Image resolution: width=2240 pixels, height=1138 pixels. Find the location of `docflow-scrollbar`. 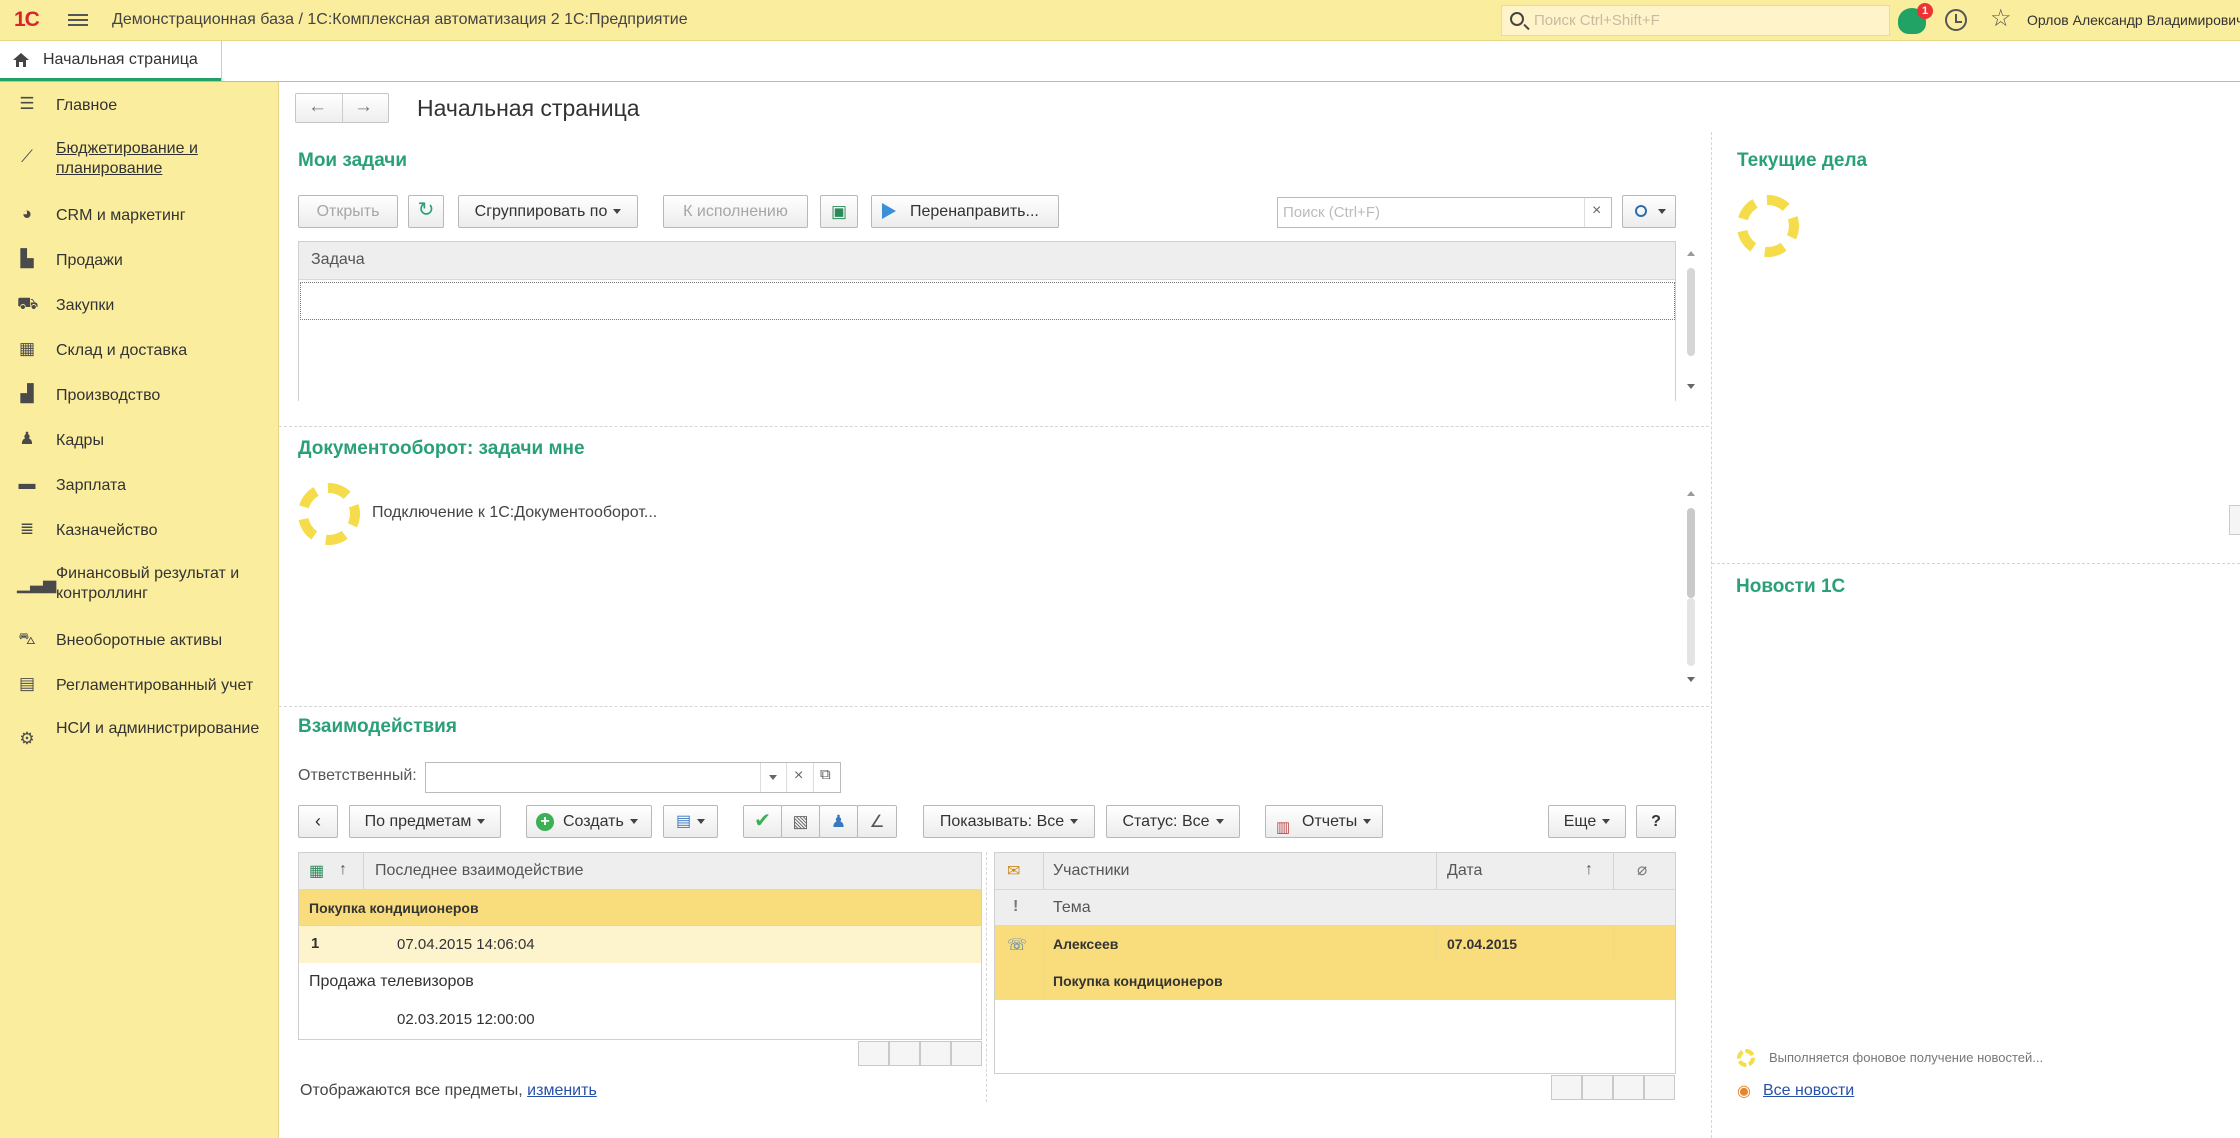

docflow-scrollbar is located at coordinates (1691, 553).